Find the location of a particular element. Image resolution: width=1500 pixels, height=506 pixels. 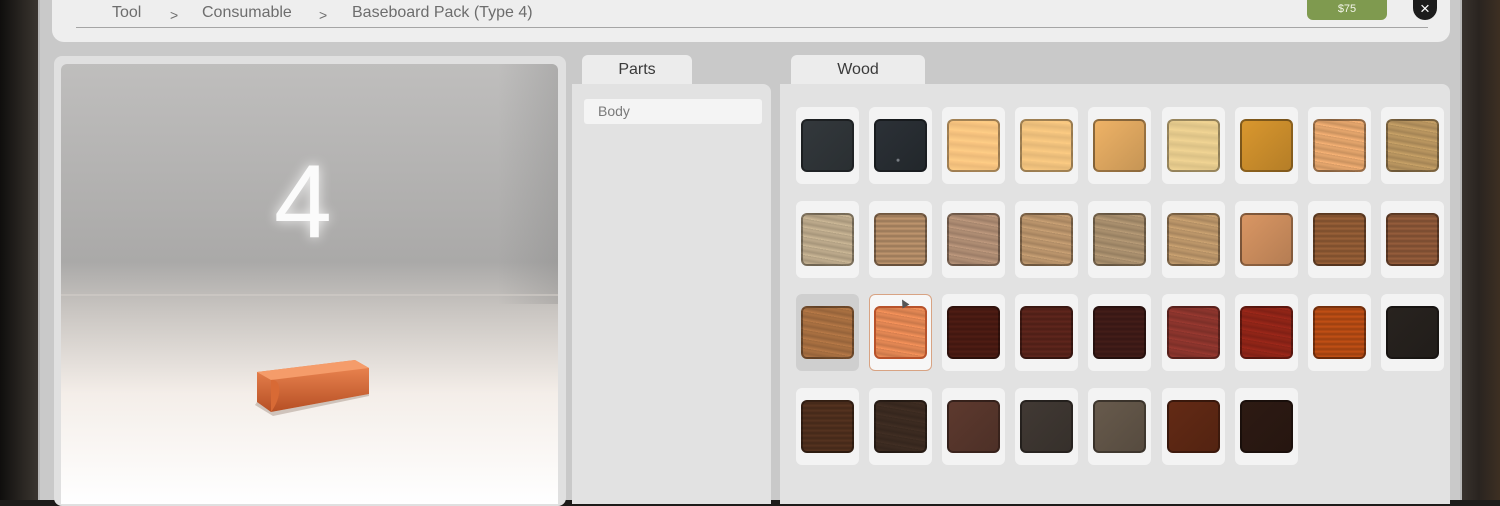

tab-wood: Wood is located at coordinates (858, 70).